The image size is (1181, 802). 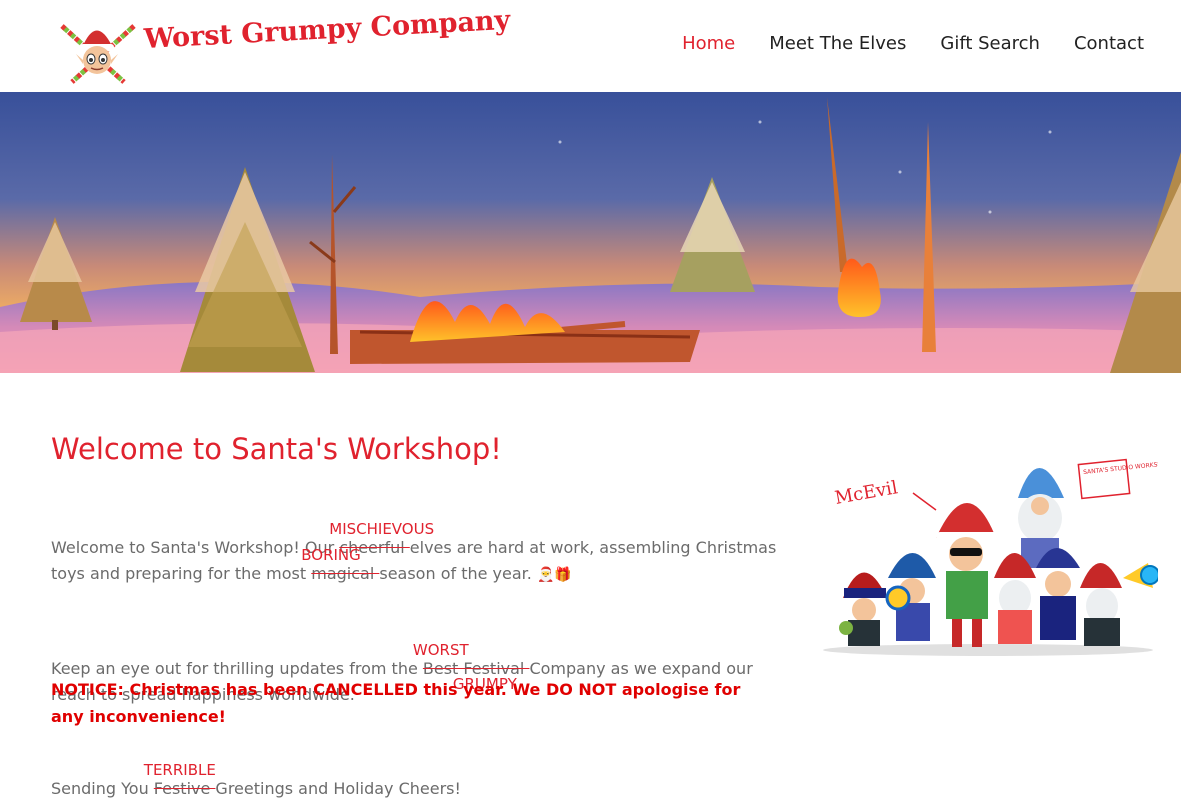 I want to click on struck-word-magical: magical BORING, so click(x=340, y=564).